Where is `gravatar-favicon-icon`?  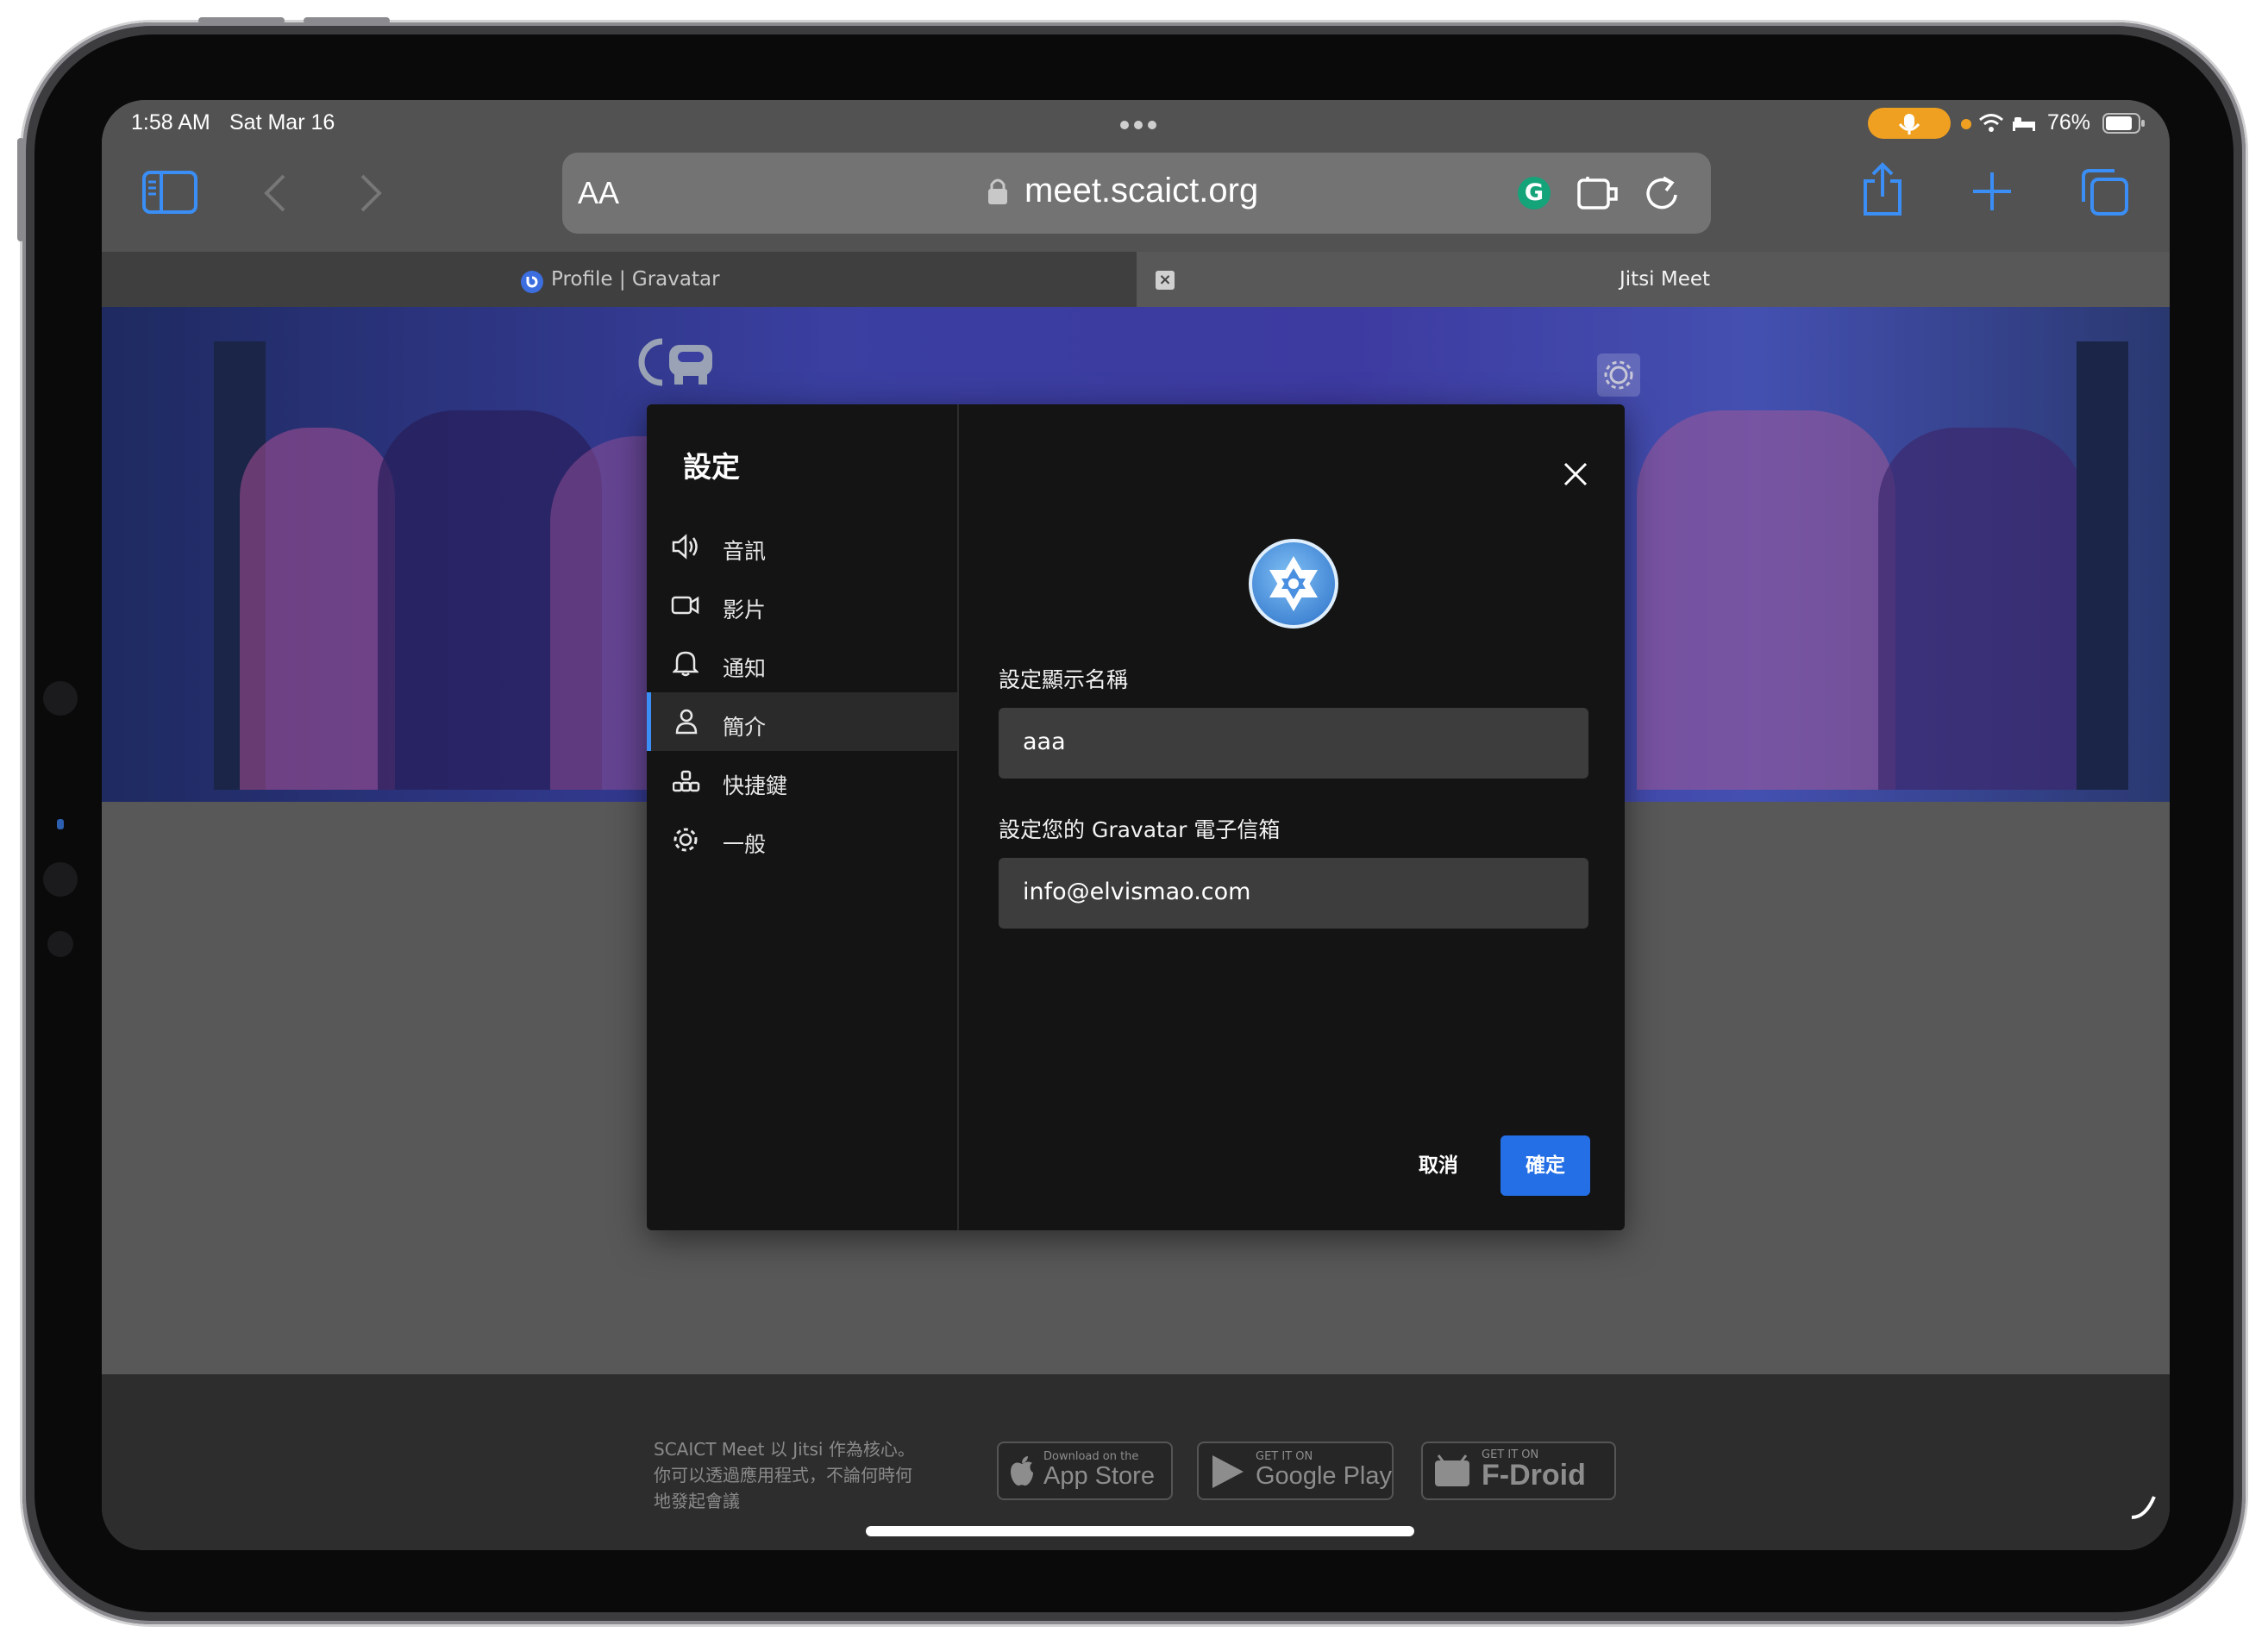
gravatar-favicon-icon is located at coordinates (532, 282).